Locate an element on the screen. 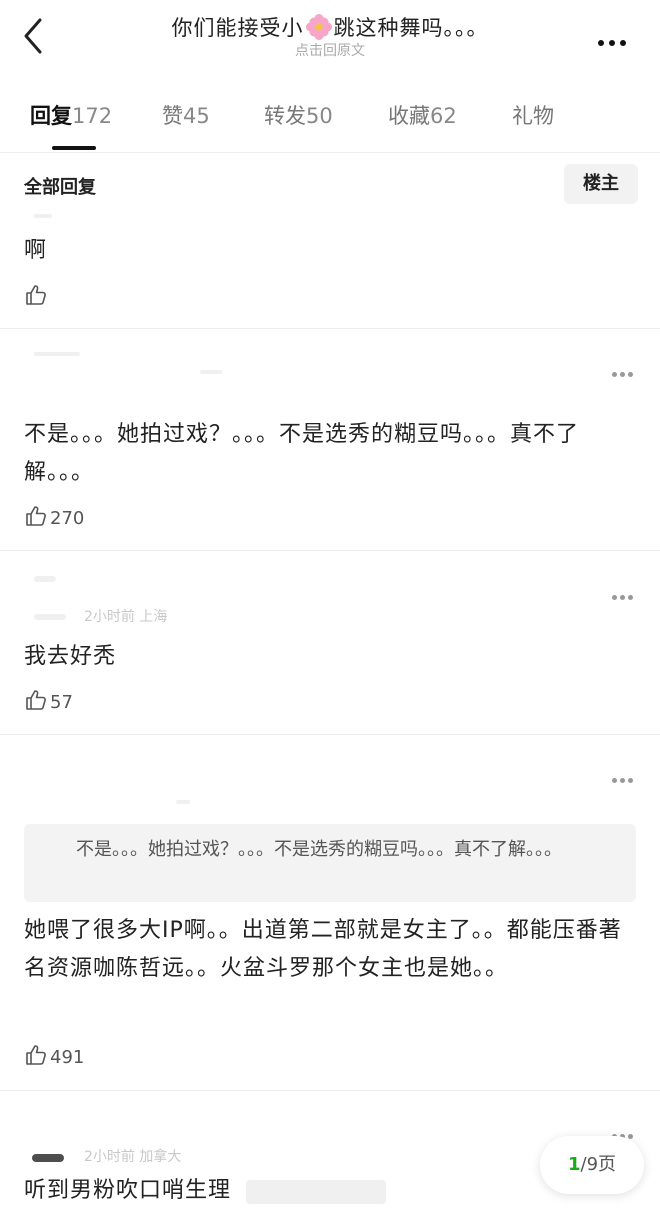  blurred-text is located at coordinates (316, 1192).